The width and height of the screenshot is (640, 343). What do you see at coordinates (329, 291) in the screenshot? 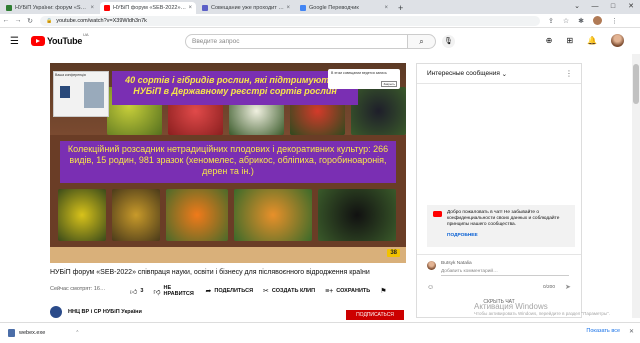
I see `add-playlist-icon: ≡+` at bounding box center [329, 291].